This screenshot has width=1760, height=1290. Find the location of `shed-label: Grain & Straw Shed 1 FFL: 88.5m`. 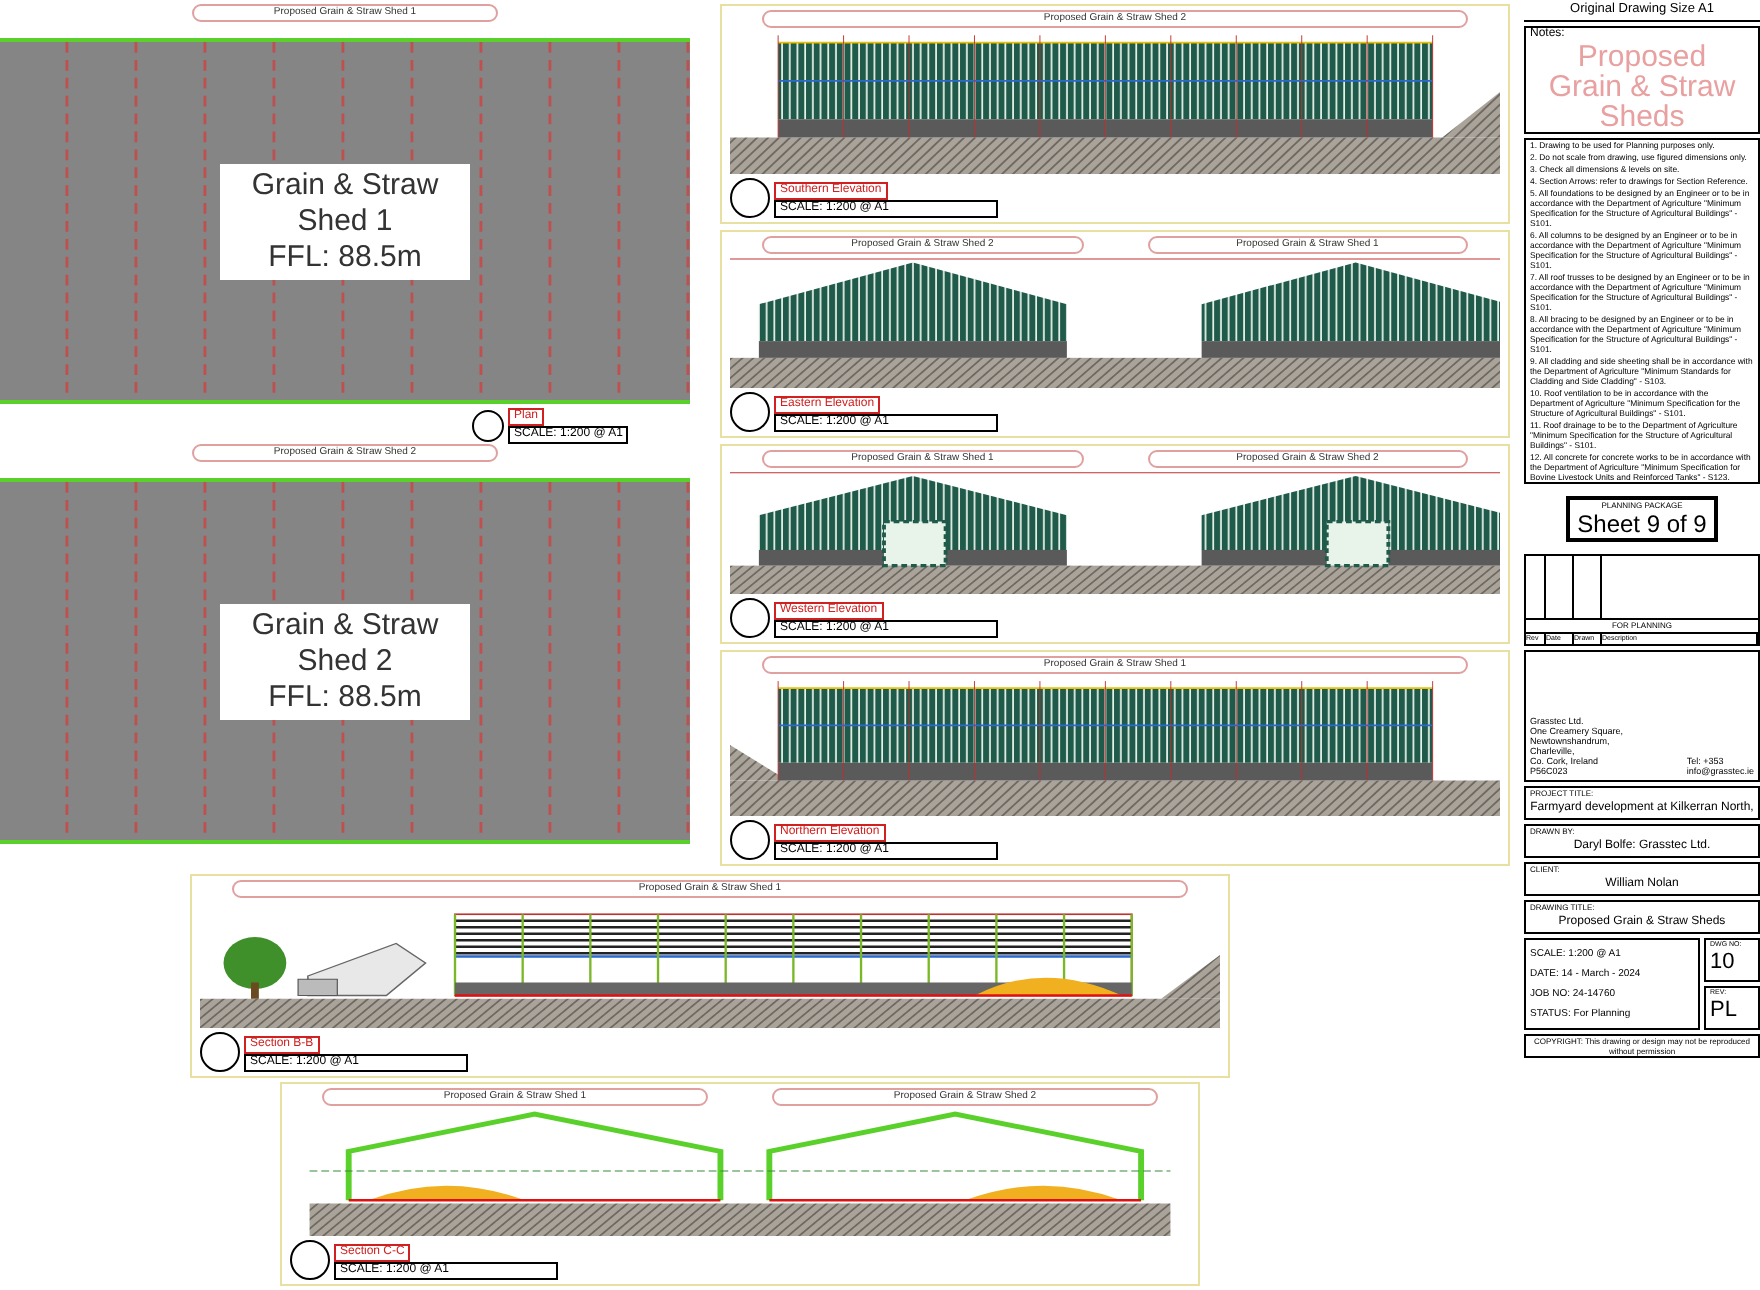

shed-label: Grain & Straw Shed 1 FFL: 88.5m is located at coordinates (345, 221).